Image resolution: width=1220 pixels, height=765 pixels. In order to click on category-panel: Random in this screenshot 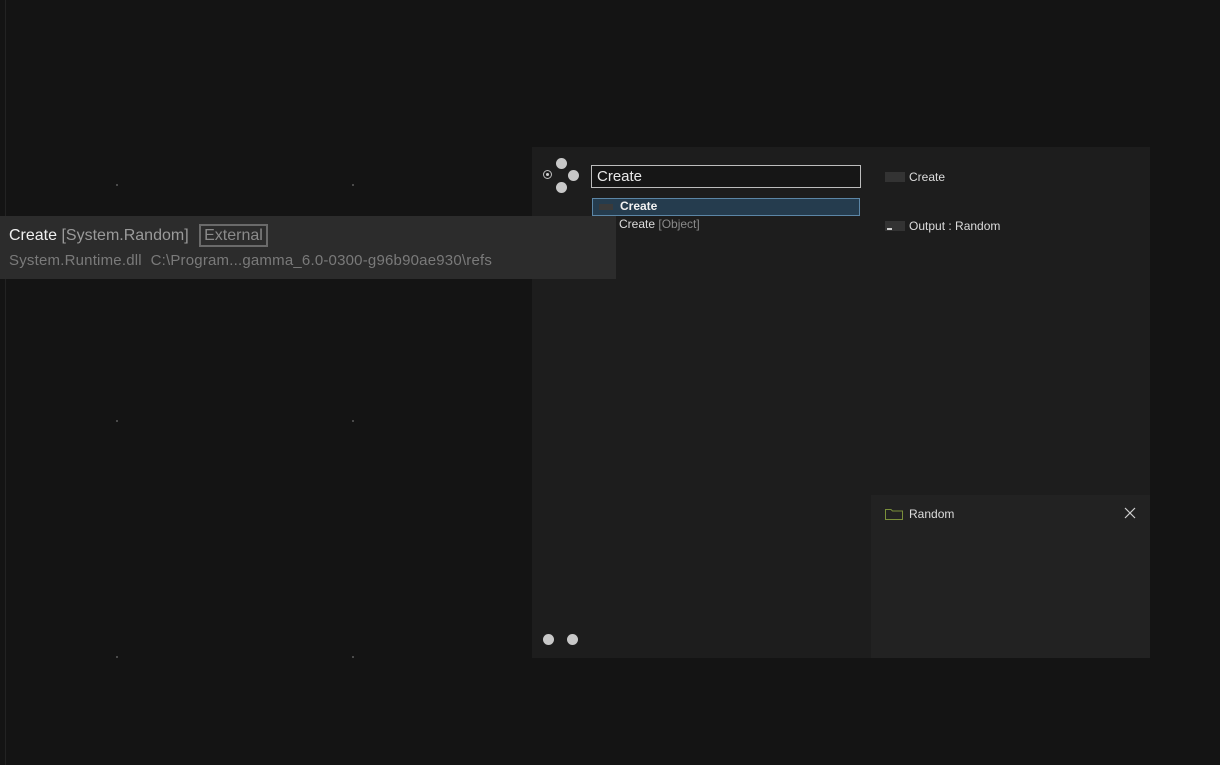, I will do `click(1010, 576)`.